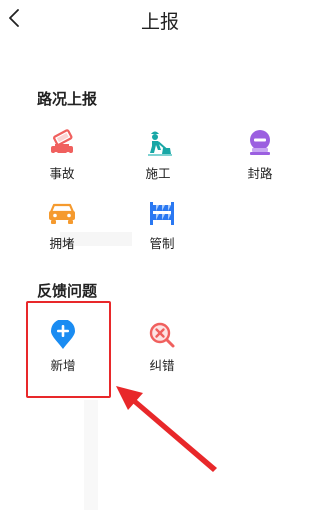 The image size is (320, 522). I want to click on section-title-road: 路况上报, so click(67, 99).